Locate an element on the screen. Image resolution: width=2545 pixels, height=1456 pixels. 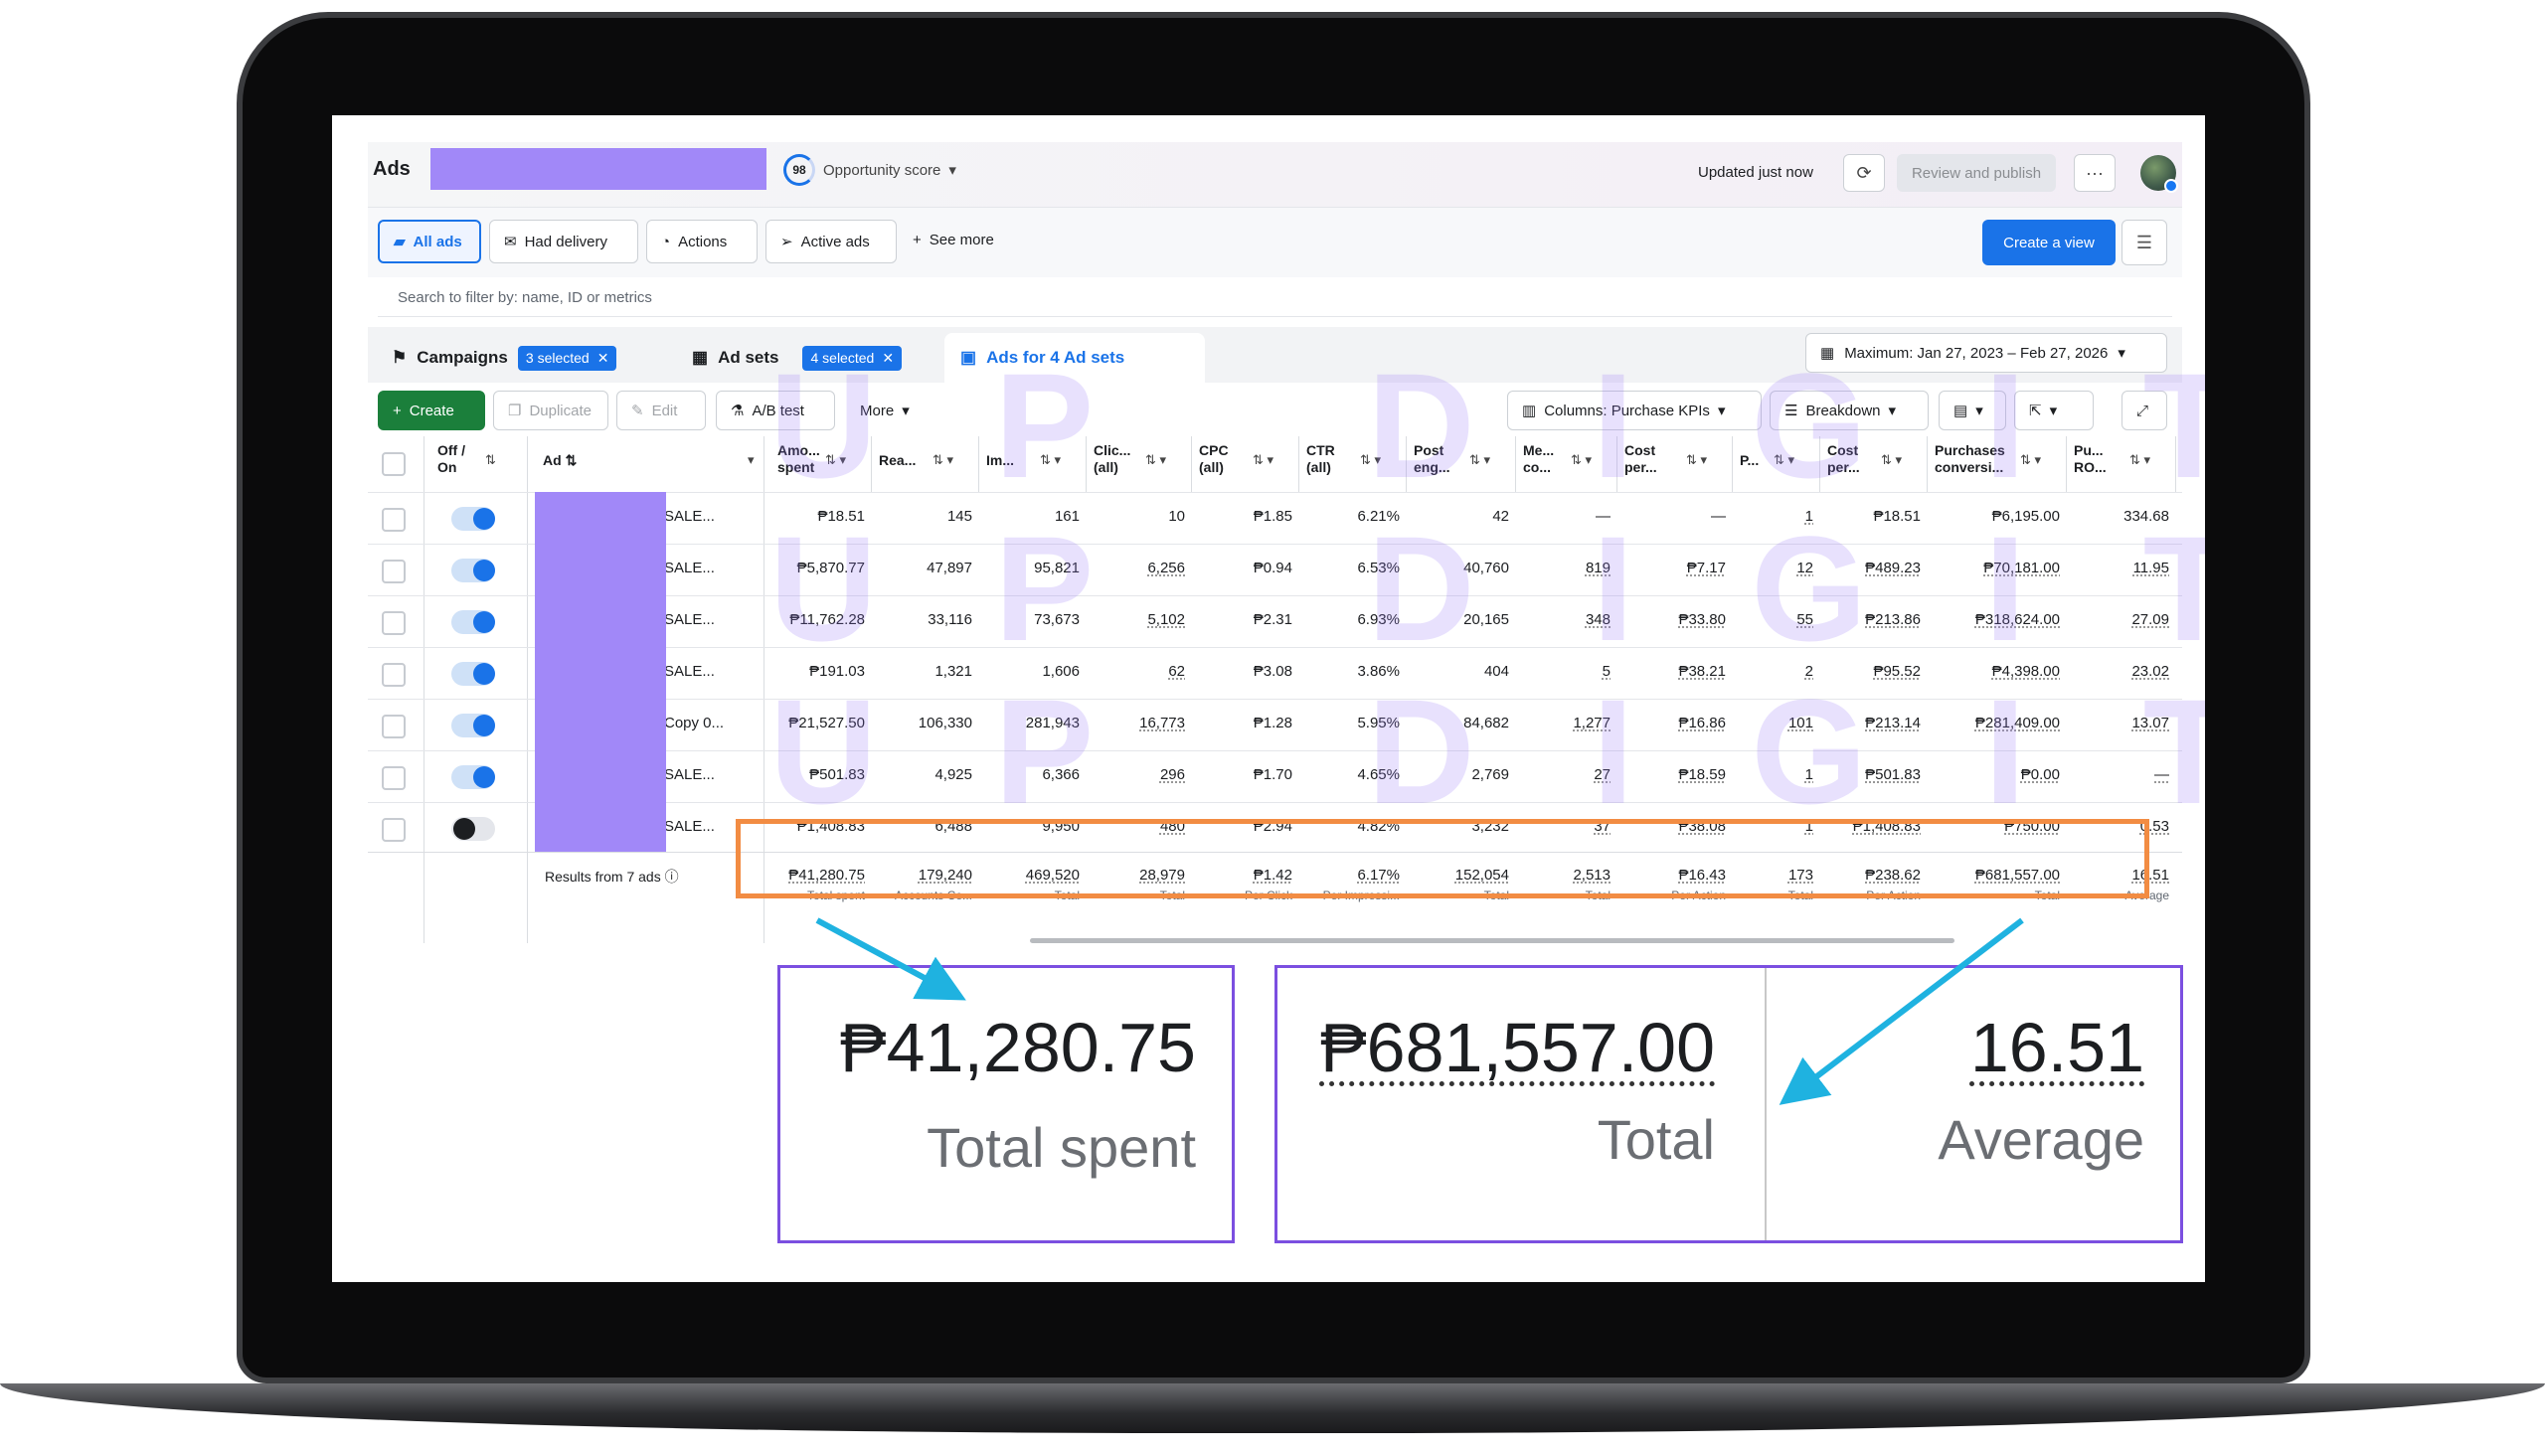
arrow-to-spent is located at coordinates (890, 959).